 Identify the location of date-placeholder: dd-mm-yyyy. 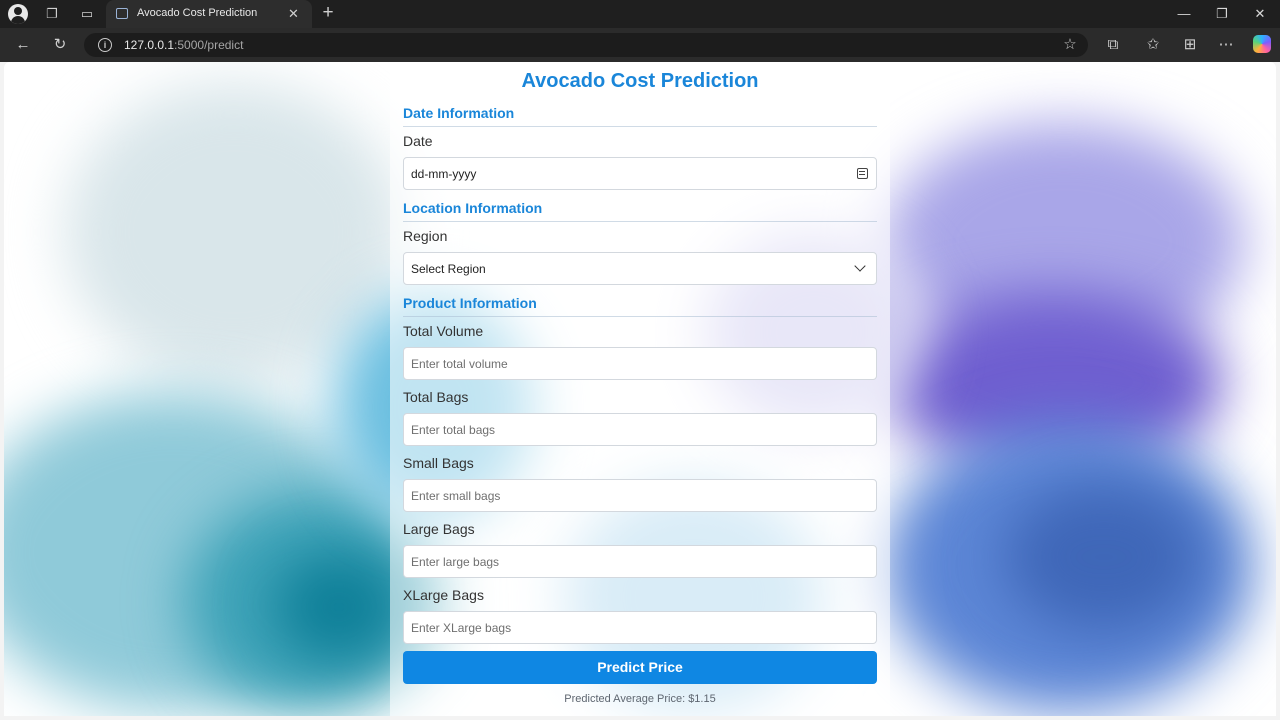
(444, 174).